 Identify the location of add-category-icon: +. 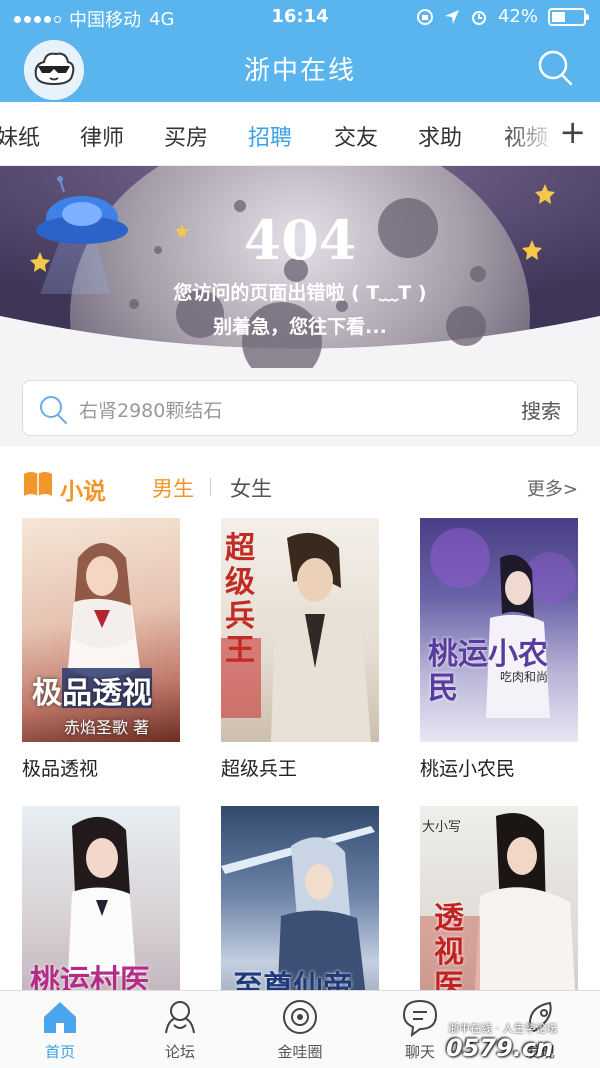
(572, 132).